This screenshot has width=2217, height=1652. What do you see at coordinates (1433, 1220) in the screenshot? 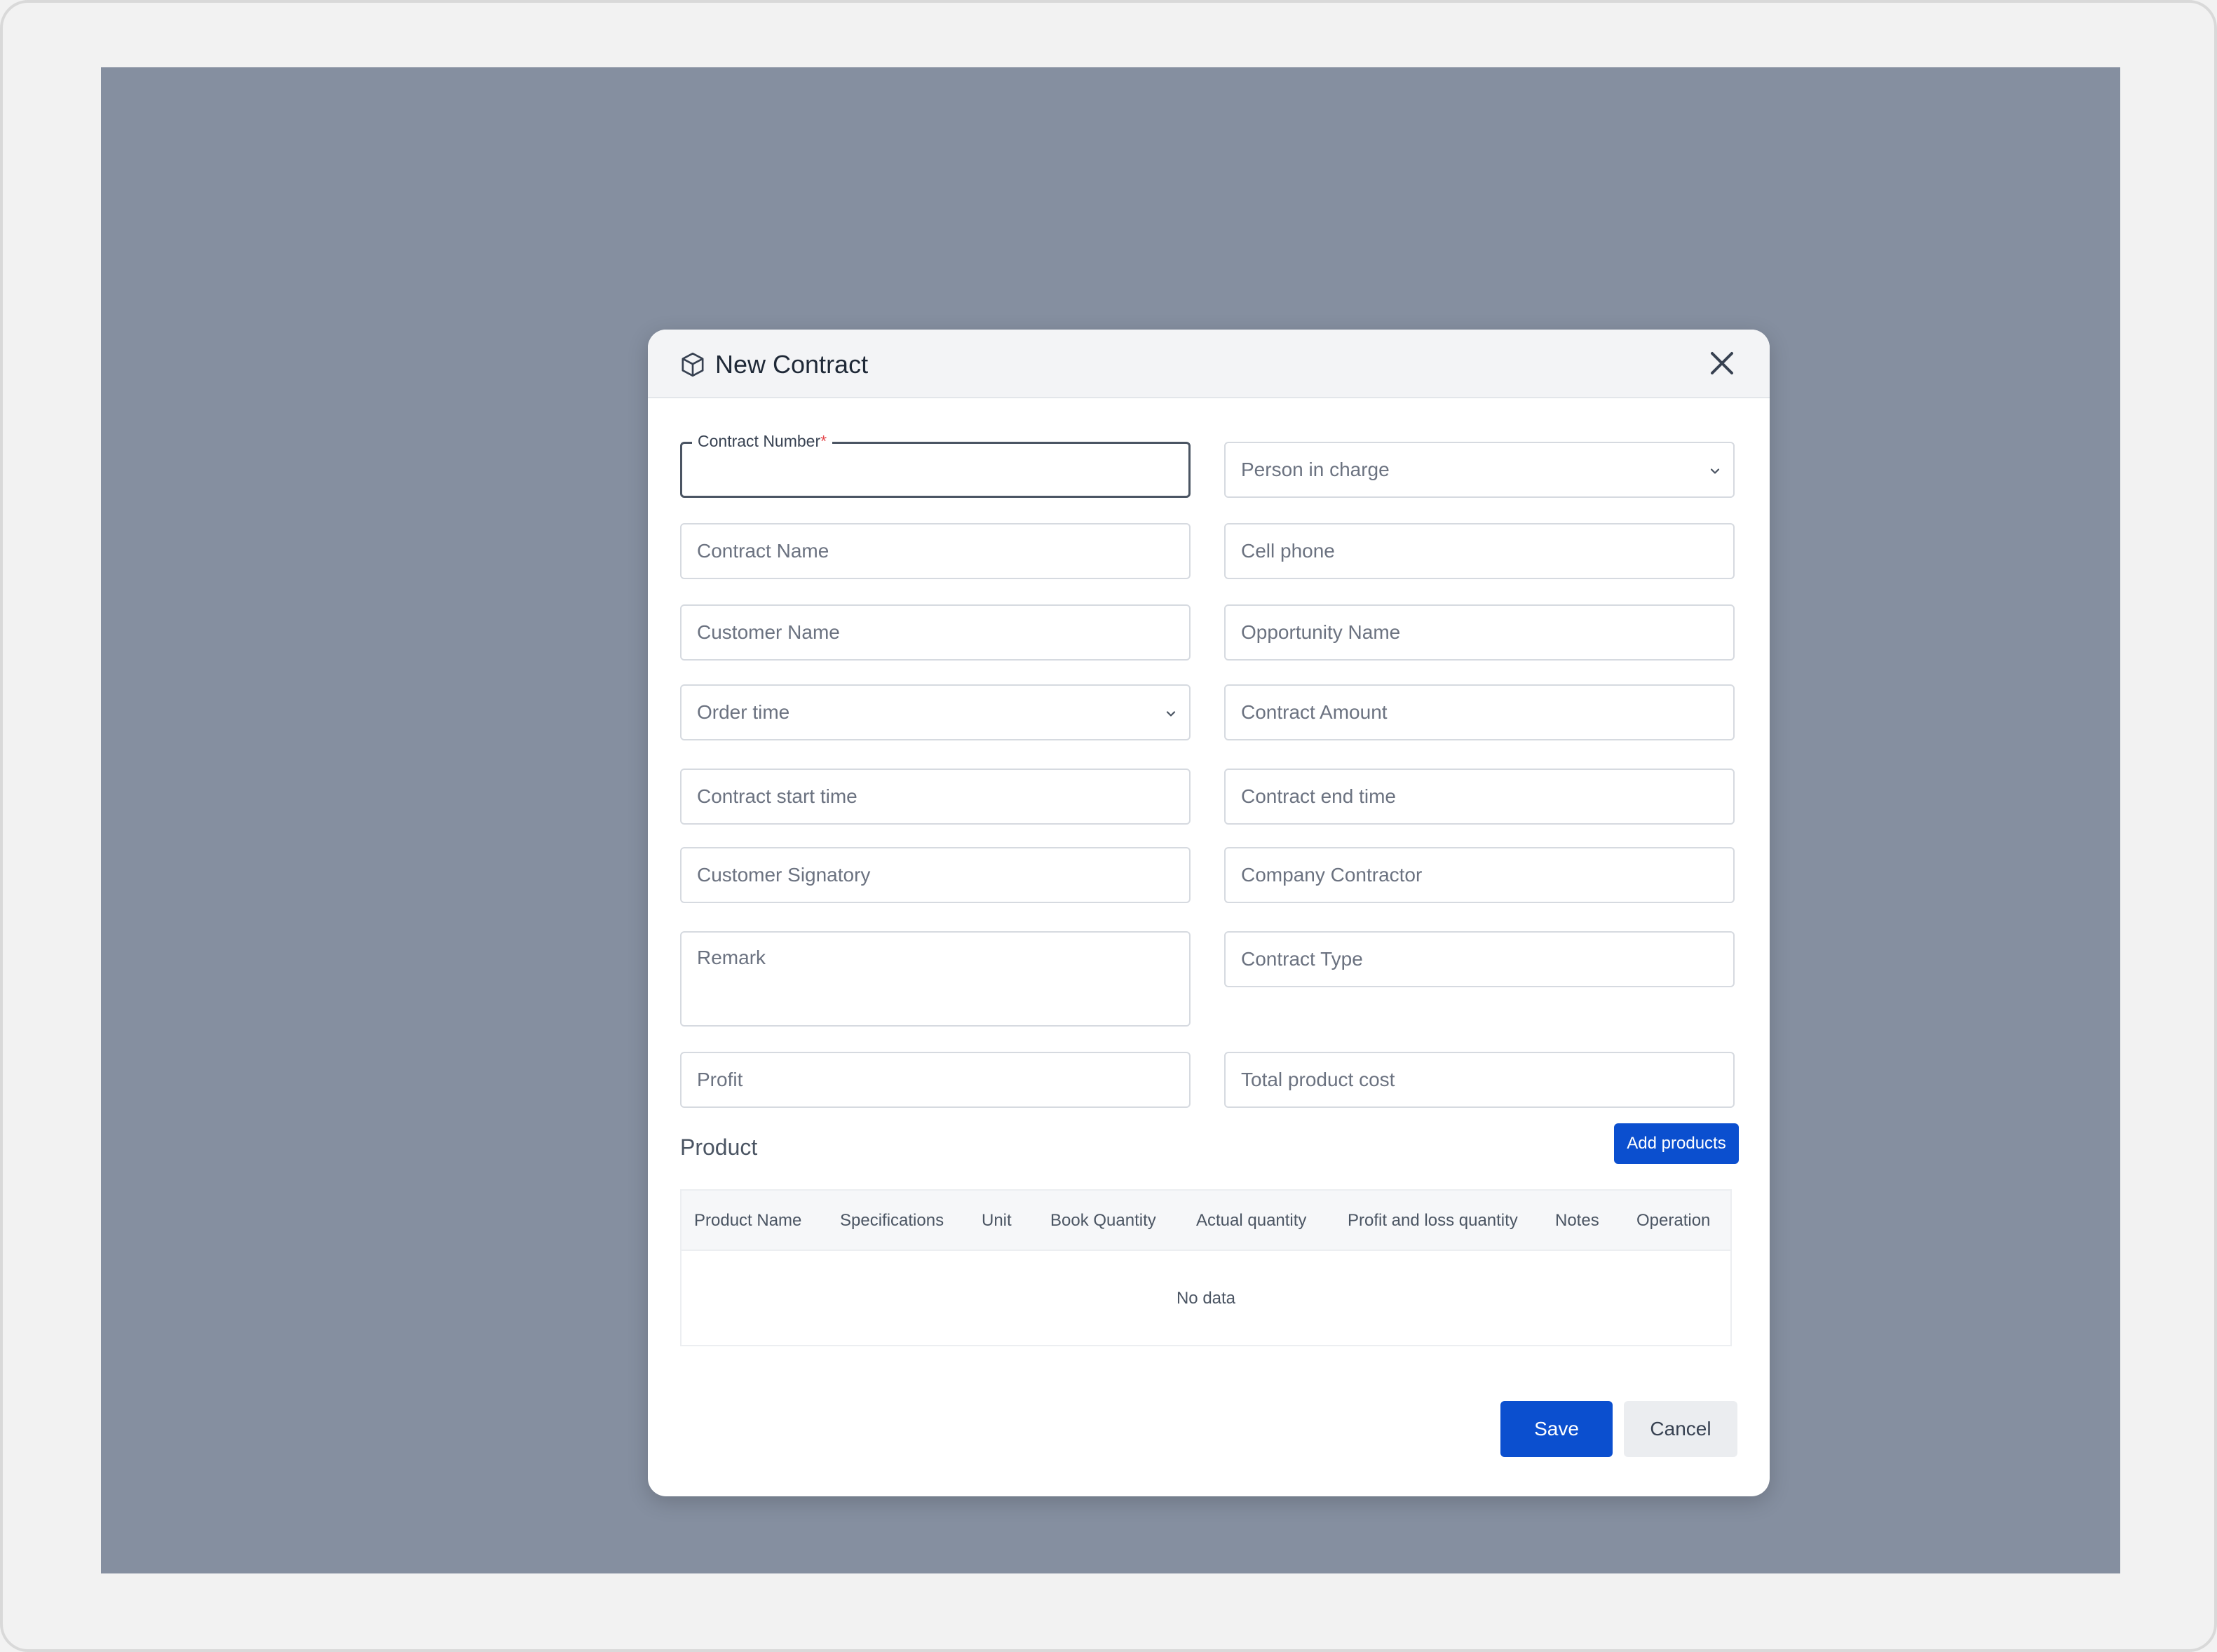
I see `column-header-profit-loss-quantity: Profit and loss quantity` at bounding box center [1433, 1220].